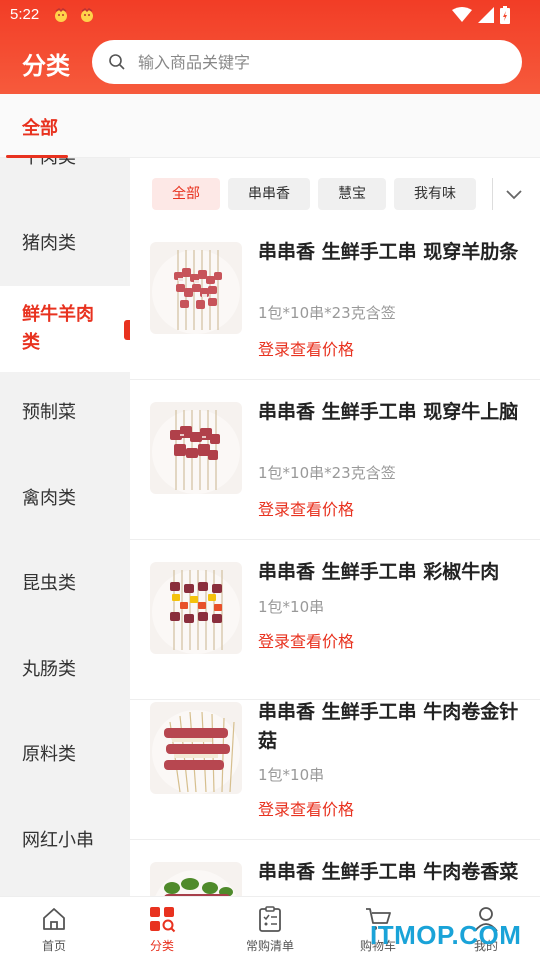  I want to click on product-name: 串串香 生鲜手工串 现穿羊肋条, so click(388, 252).